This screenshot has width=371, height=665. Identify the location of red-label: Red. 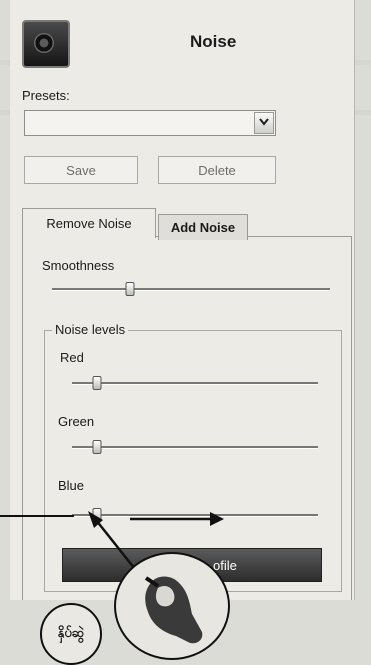
(72, 357).